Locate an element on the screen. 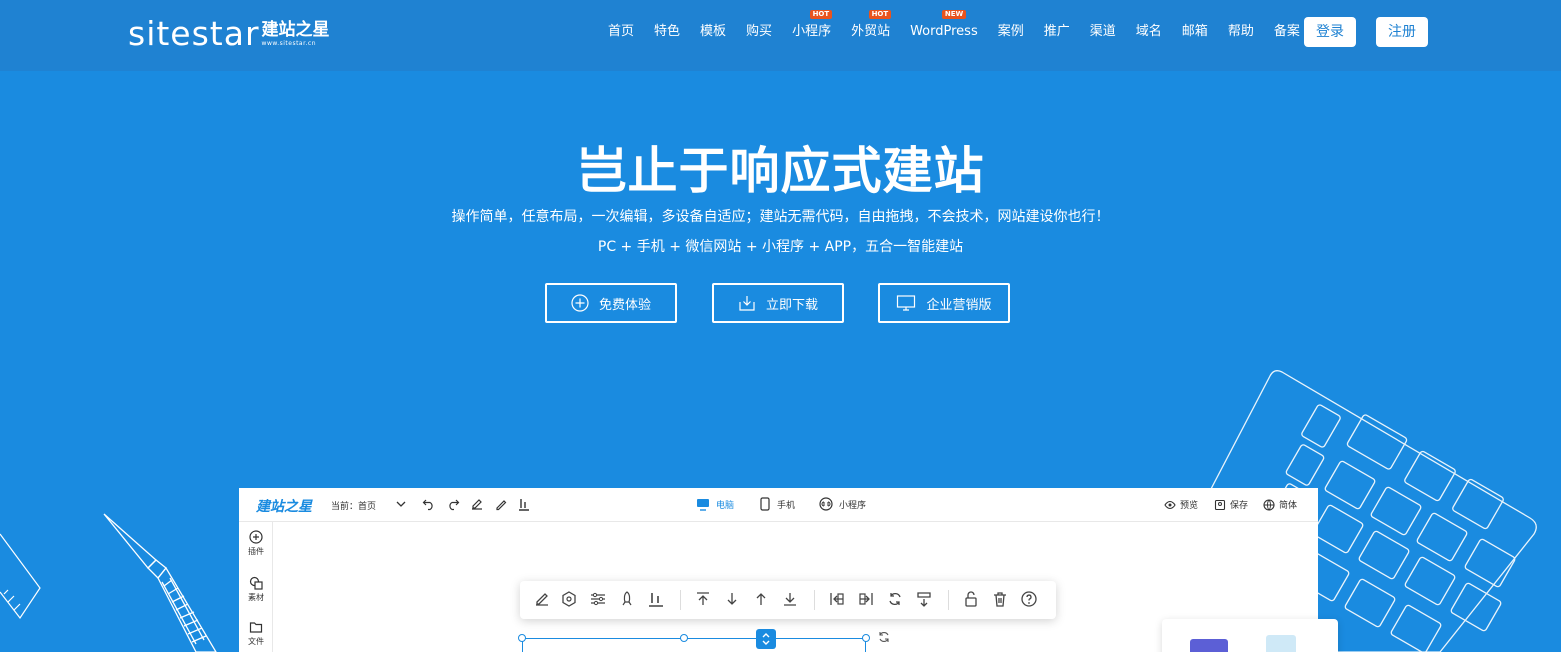  nav-item-cases: 案例 is located at coordinates (1011, 32).